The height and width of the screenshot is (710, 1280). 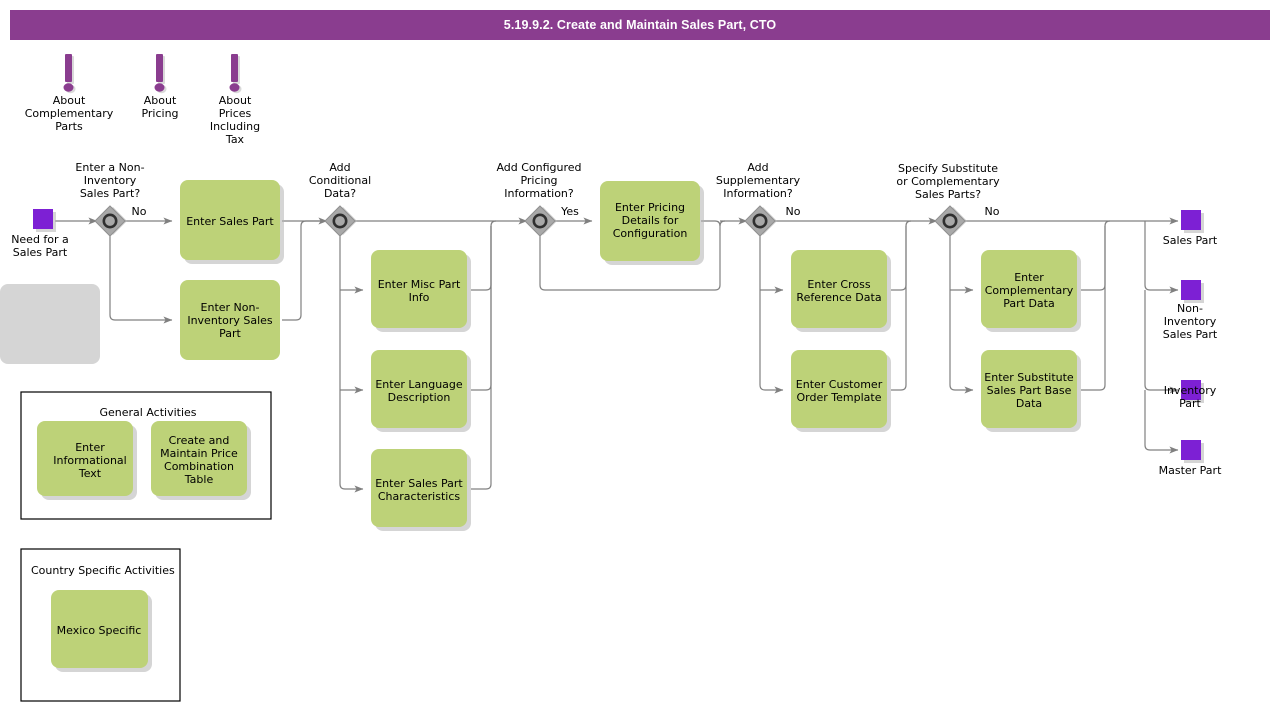 I want to click on task-label-line2: Informational, so click(x=89, y=460).